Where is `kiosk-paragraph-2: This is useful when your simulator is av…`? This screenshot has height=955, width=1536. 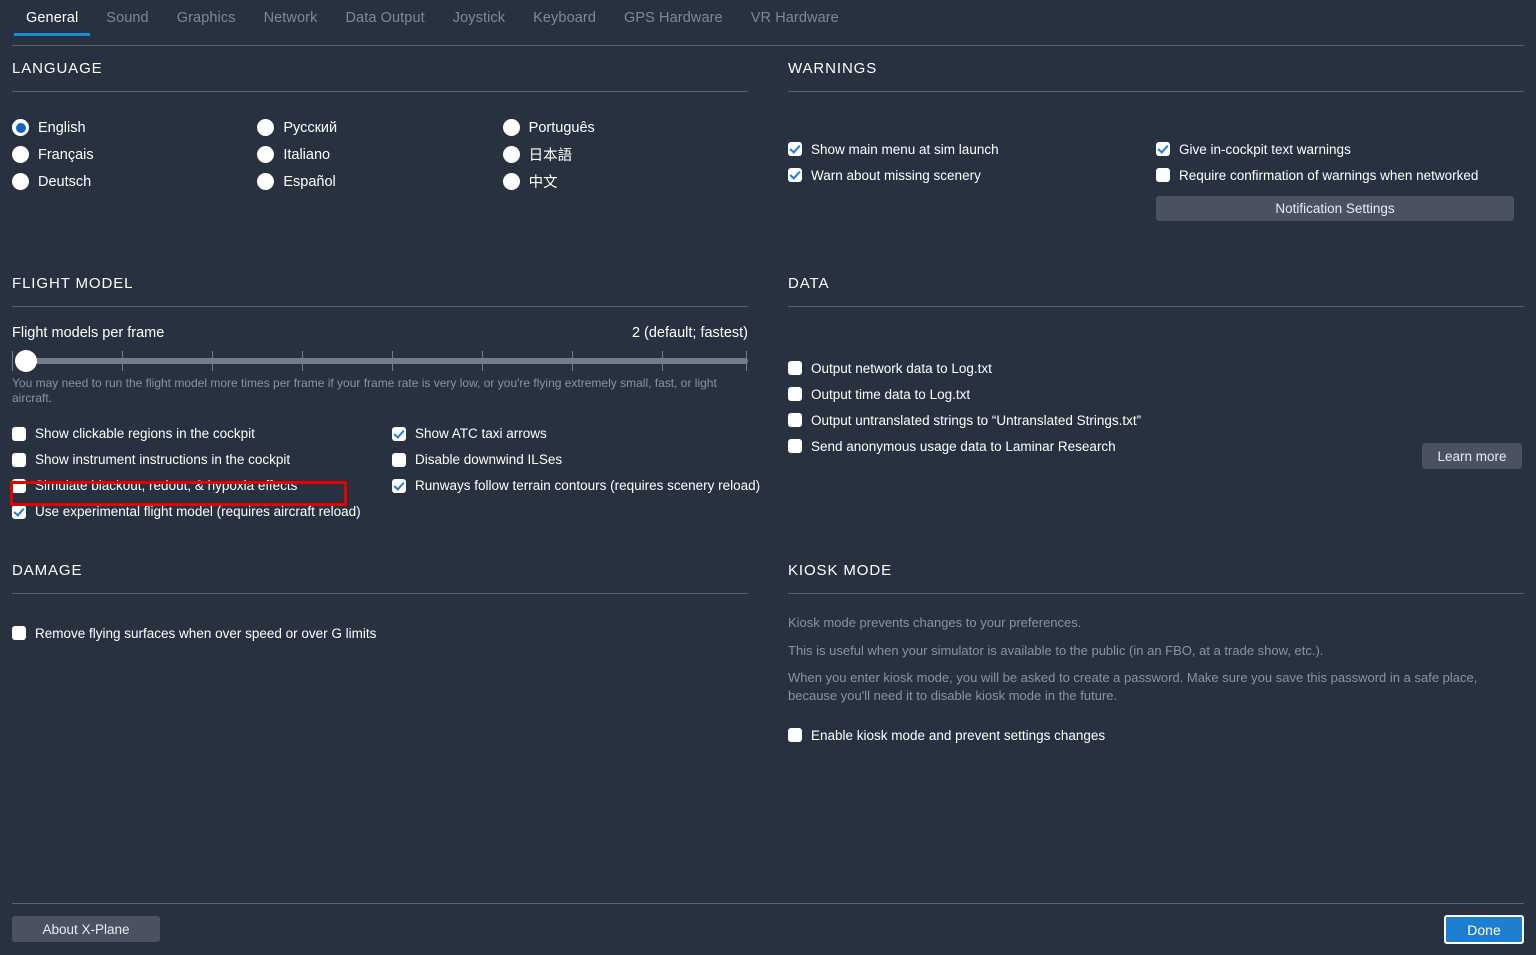 kiosk-paragraph-2: This is useful when your simulator is av… is located at coordinates (1056, 650).